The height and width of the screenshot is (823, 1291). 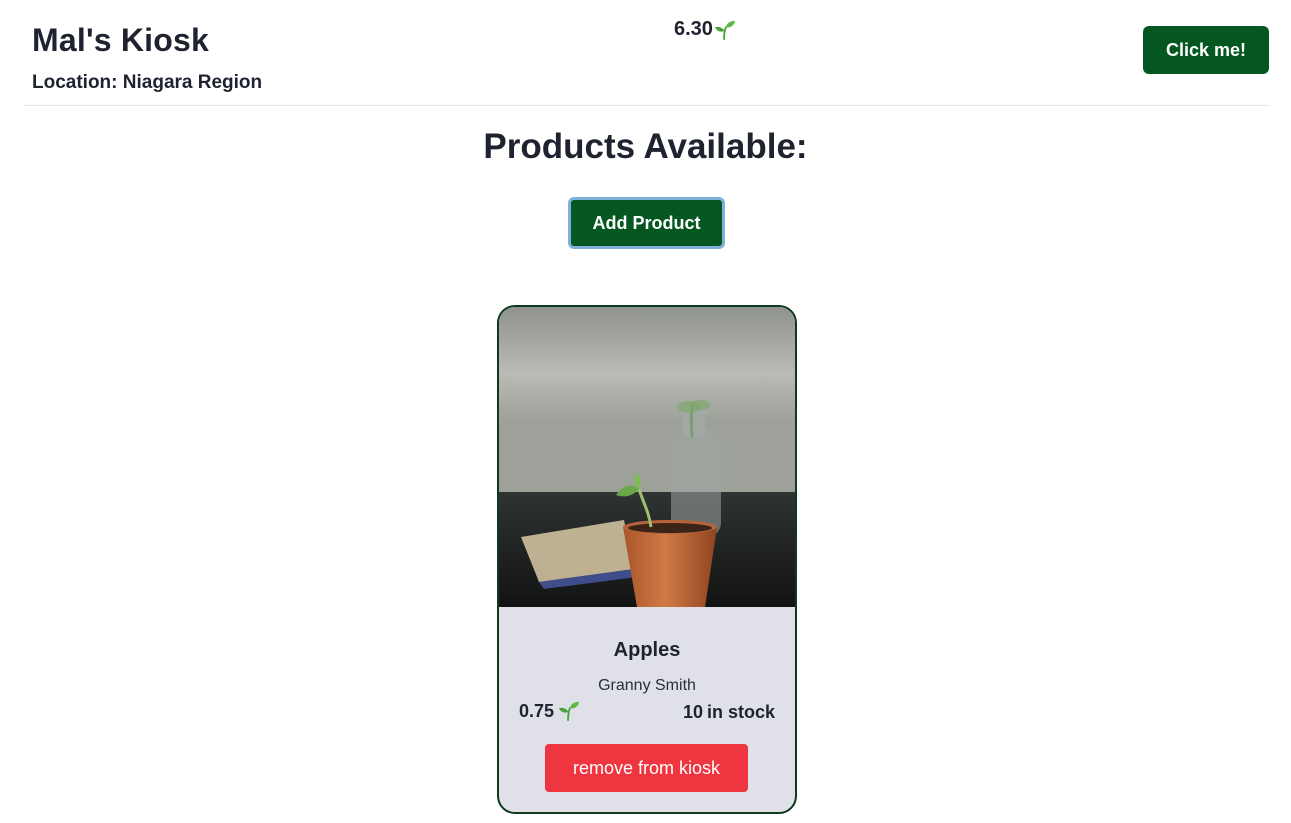 What do you see at coordinates (120, 40) in the screenshot?
I see `kiosk-name: Mal's Kiosk` at bounding box center [120, 40].